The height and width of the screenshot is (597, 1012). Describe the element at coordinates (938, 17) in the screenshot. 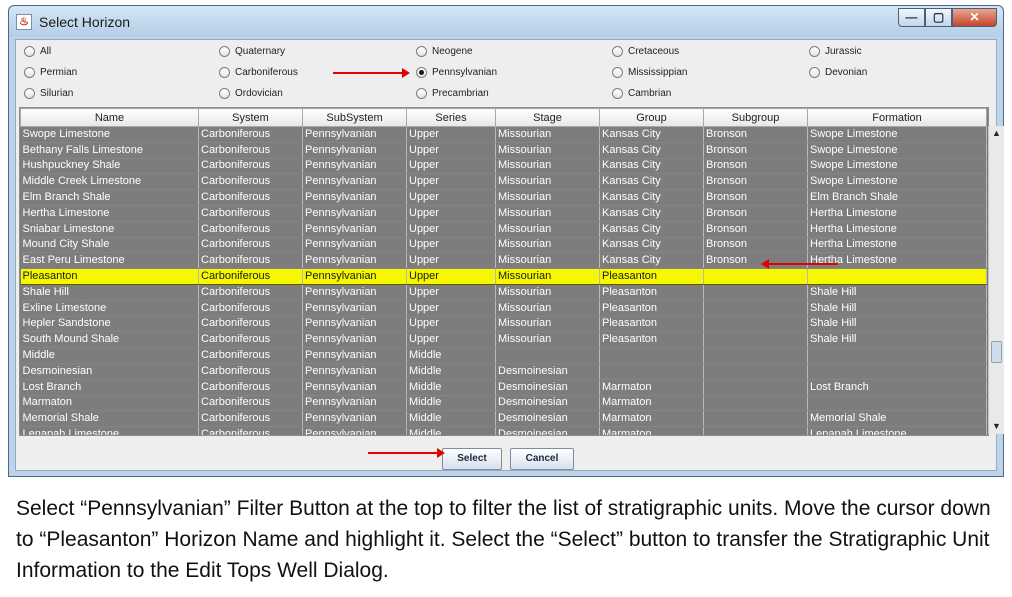

I see `maximize-icon: ▢` at that location.